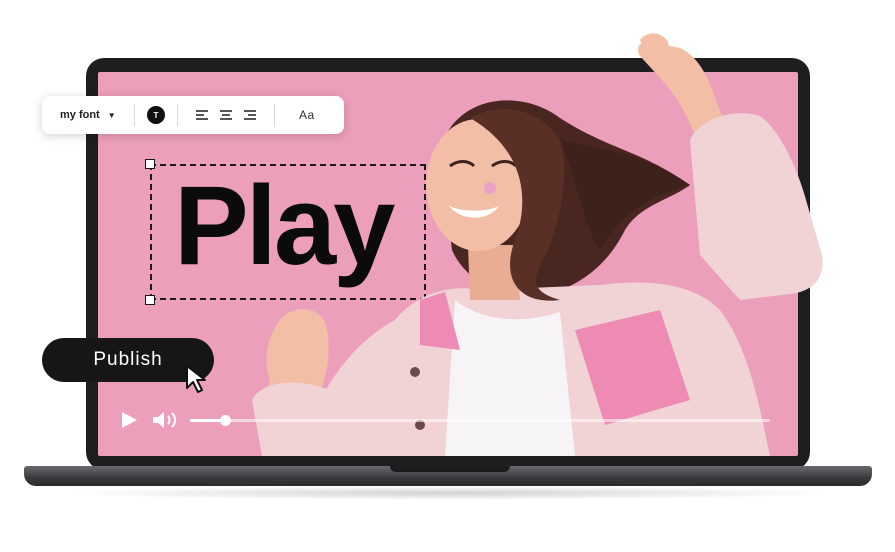  I want to click on align-center-icon, so click(226, 115).